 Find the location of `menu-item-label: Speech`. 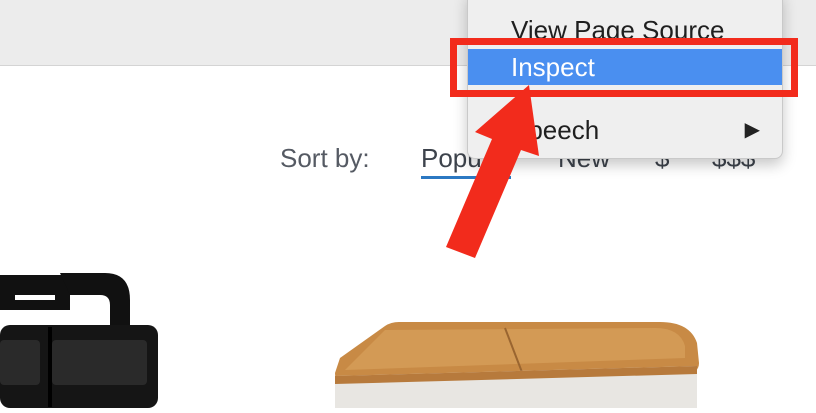

menu-item-label: Speech is located at coordinates (555, 130).